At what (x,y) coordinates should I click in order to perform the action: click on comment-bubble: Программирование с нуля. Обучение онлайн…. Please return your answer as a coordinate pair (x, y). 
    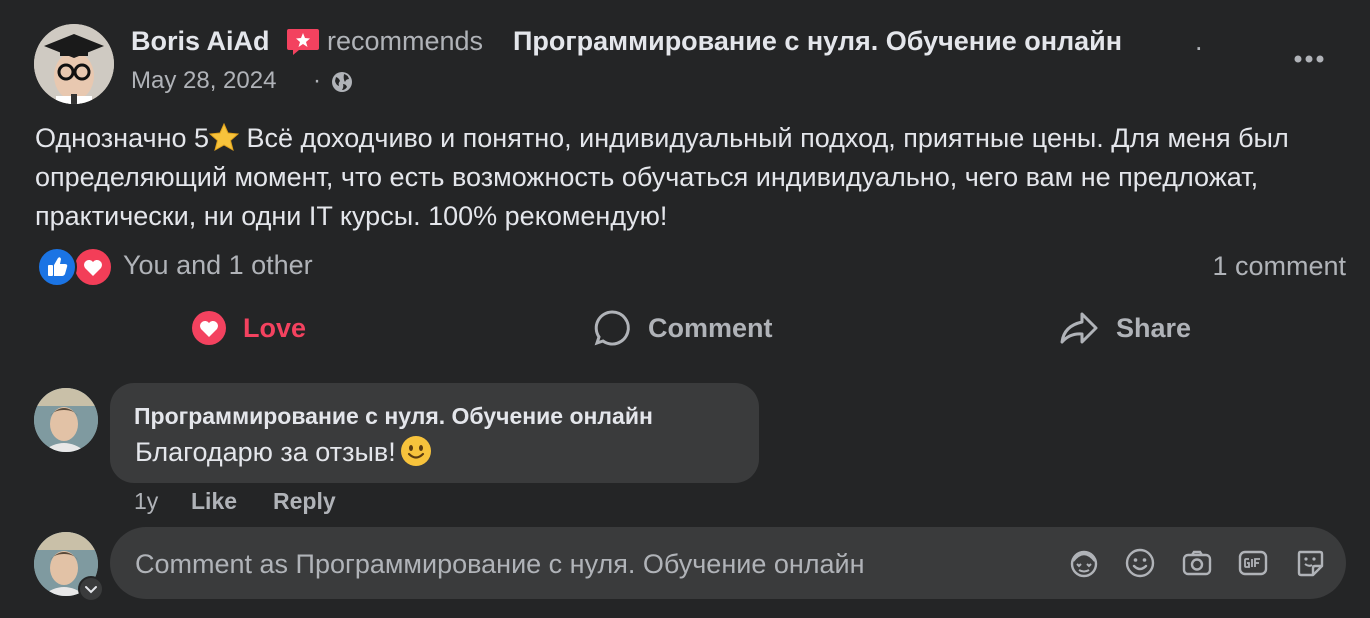
    Looking at the image, I should click on (434, 433).